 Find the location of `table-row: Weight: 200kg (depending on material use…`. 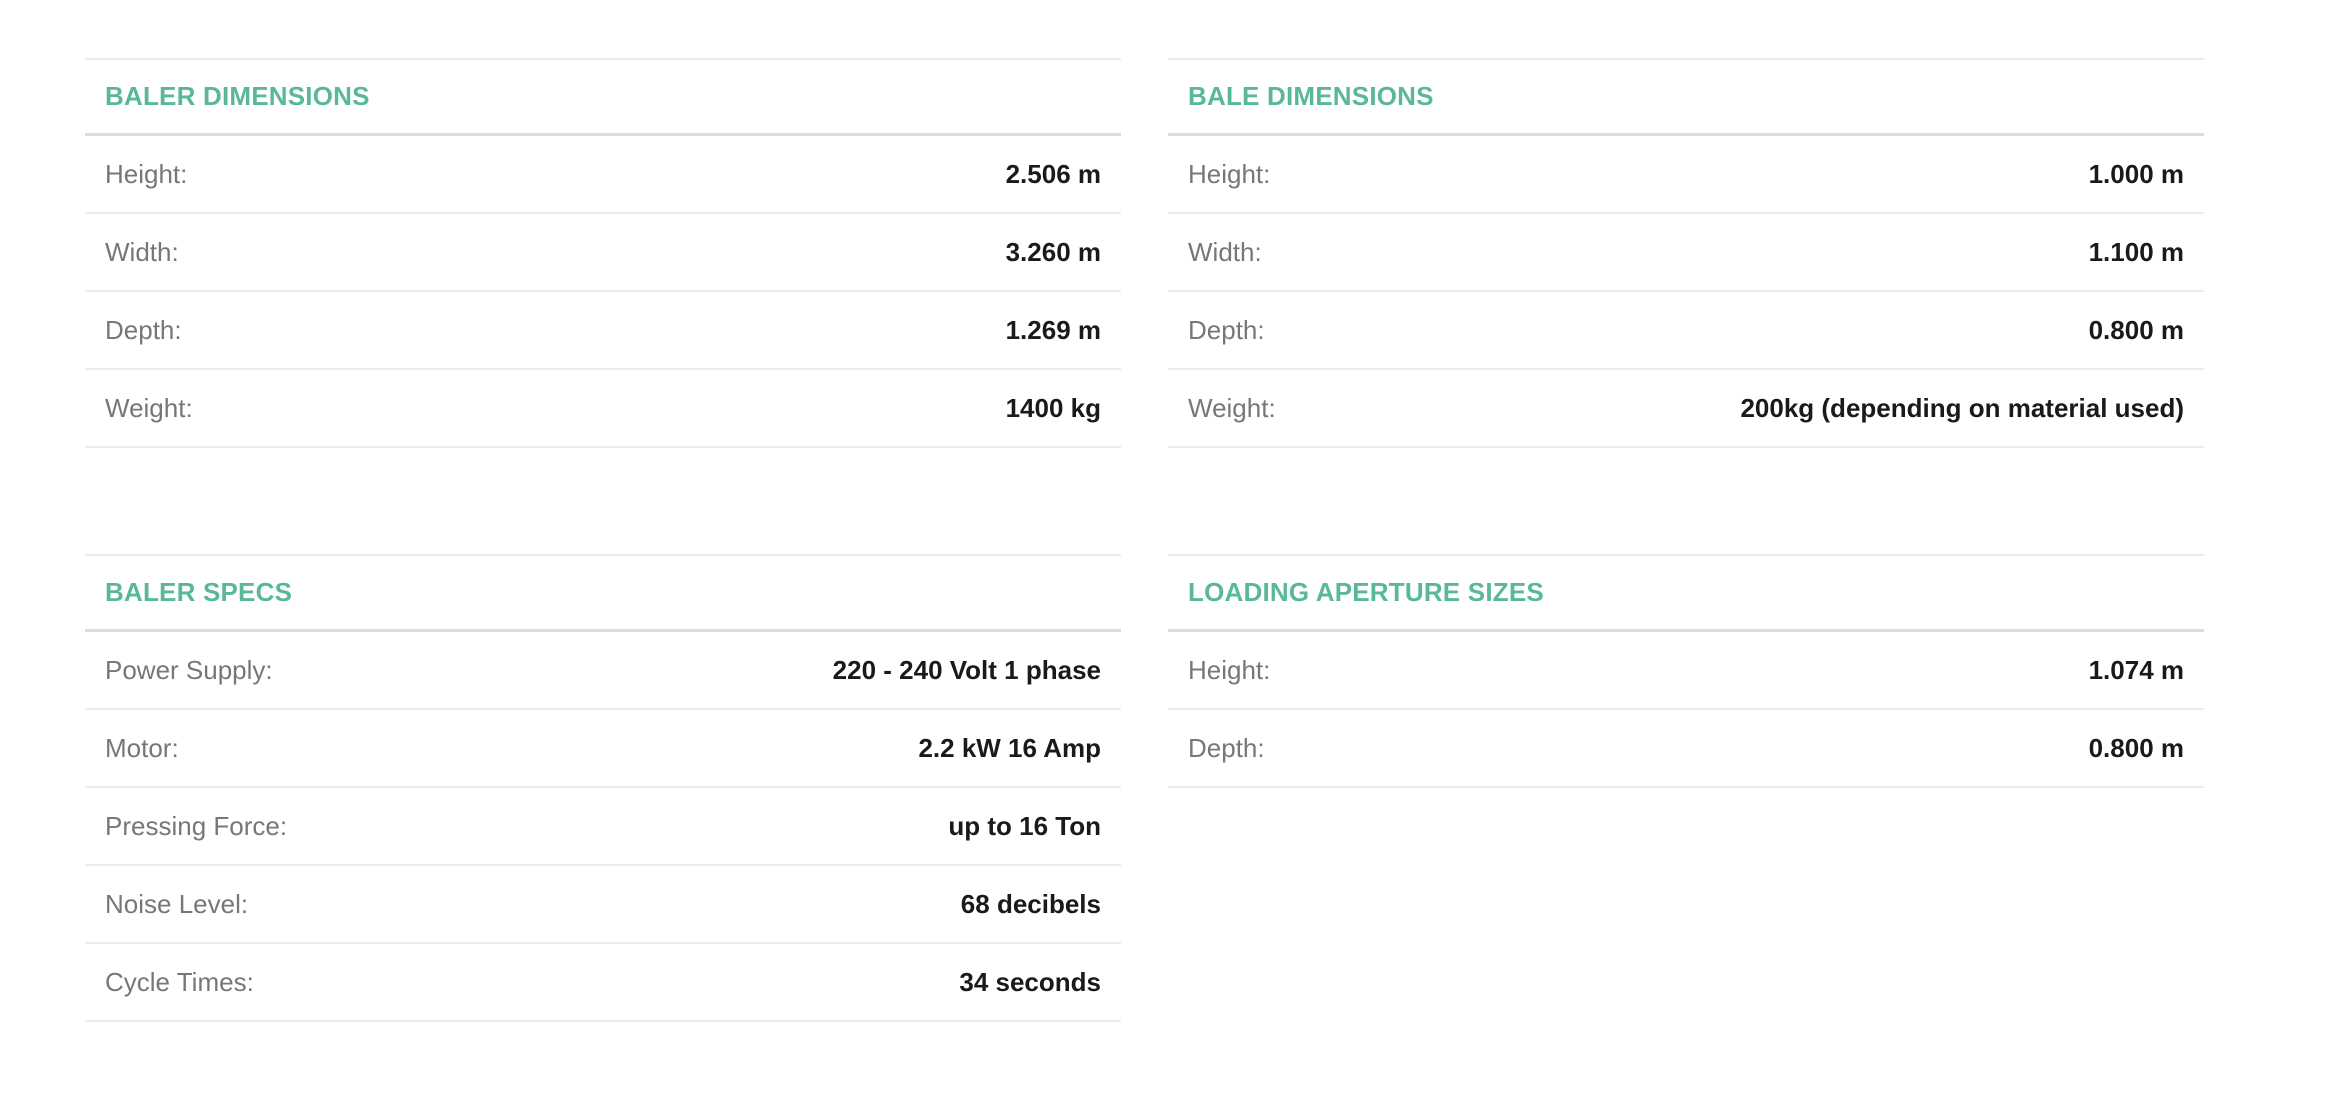

table-row: Weight: 200kg (depending on material use… is located at coordinates (1686, 409).